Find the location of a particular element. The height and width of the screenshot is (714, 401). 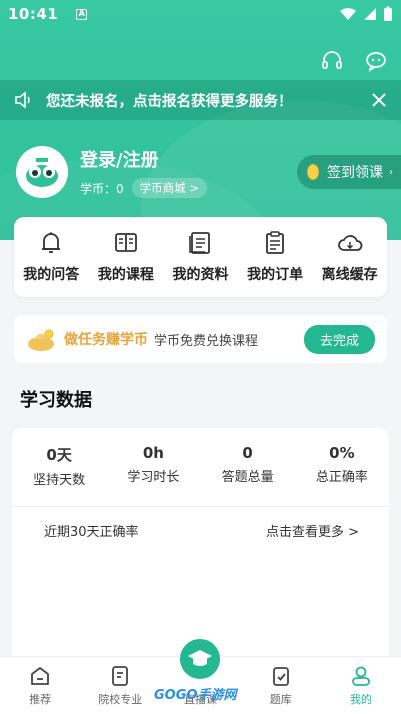

status-time: 10:41 is located at coordinates (33, 14).